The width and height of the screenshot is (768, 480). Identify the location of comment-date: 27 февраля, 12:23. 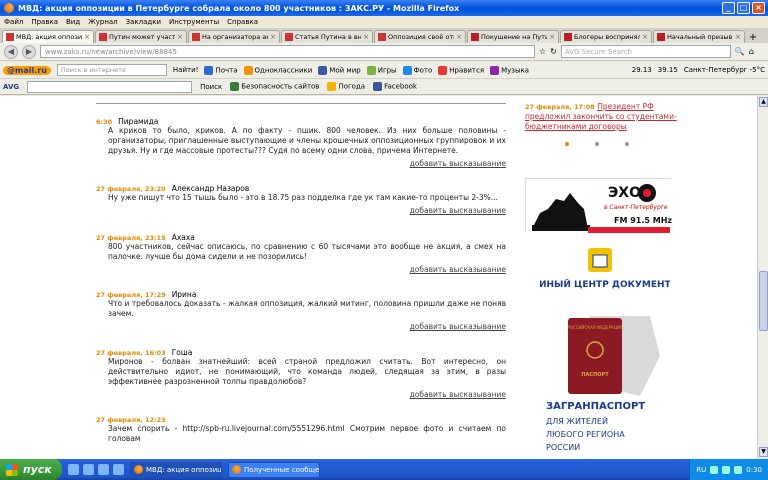
(131, 420).